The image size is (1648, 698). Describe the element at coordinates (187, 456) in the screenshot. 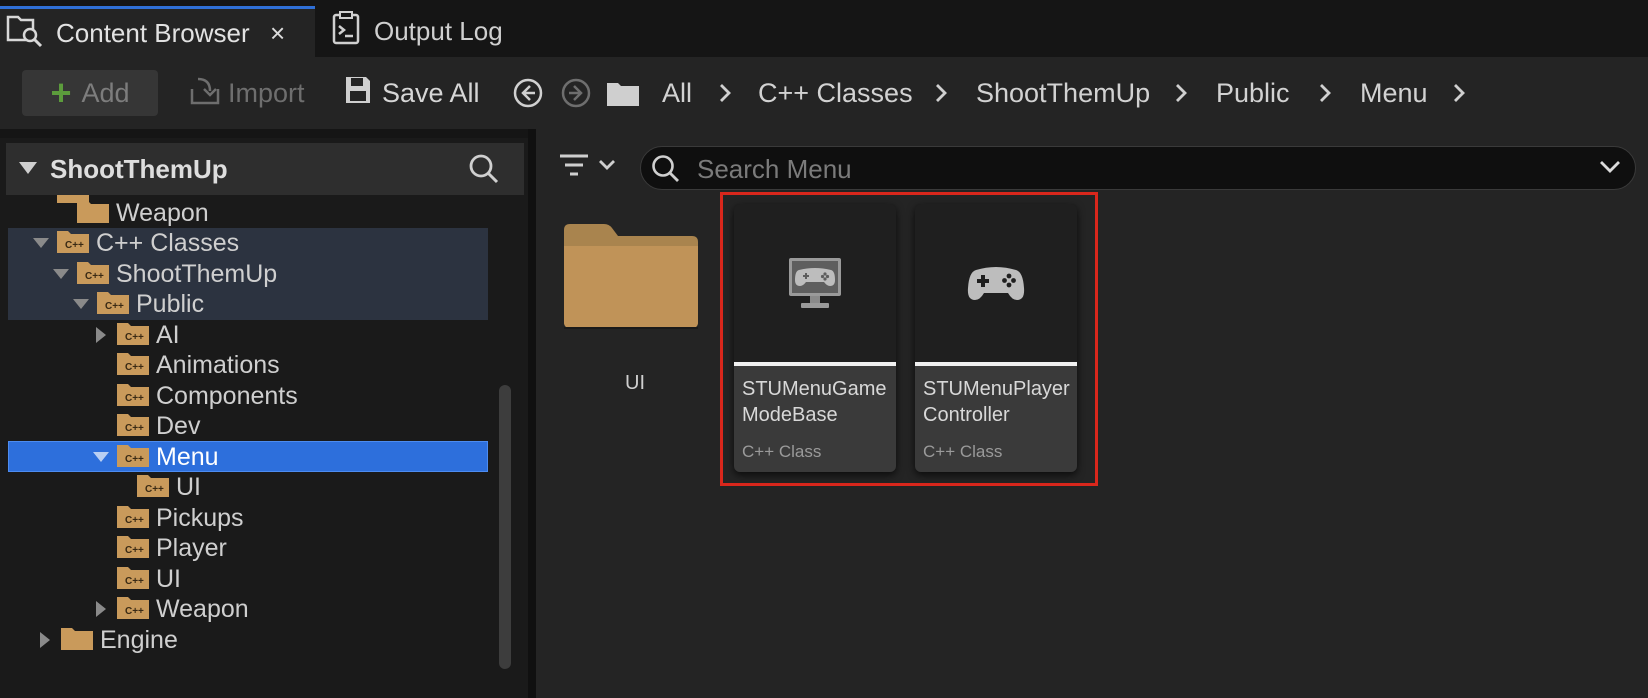

I see `tree-row-label: Menu` at that location.